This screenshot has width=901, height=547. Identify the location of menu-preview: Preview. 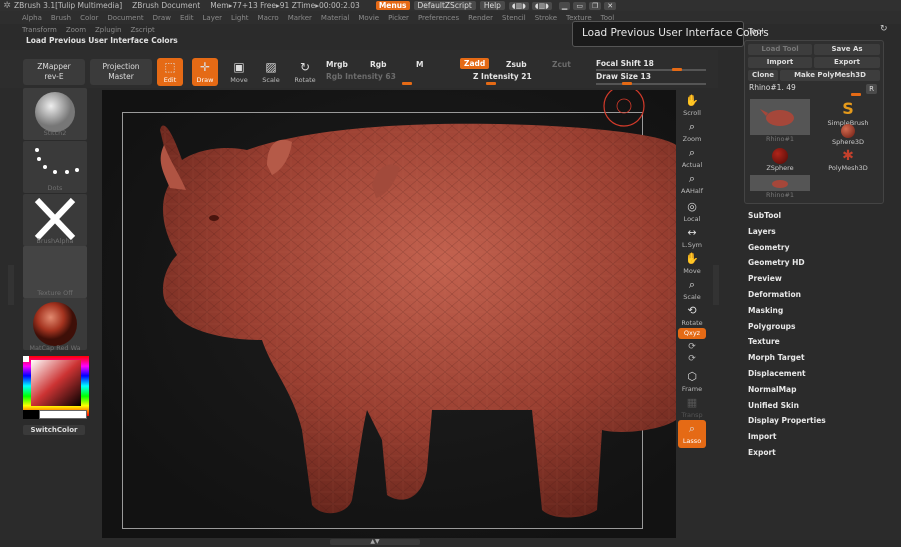
(818, 279).